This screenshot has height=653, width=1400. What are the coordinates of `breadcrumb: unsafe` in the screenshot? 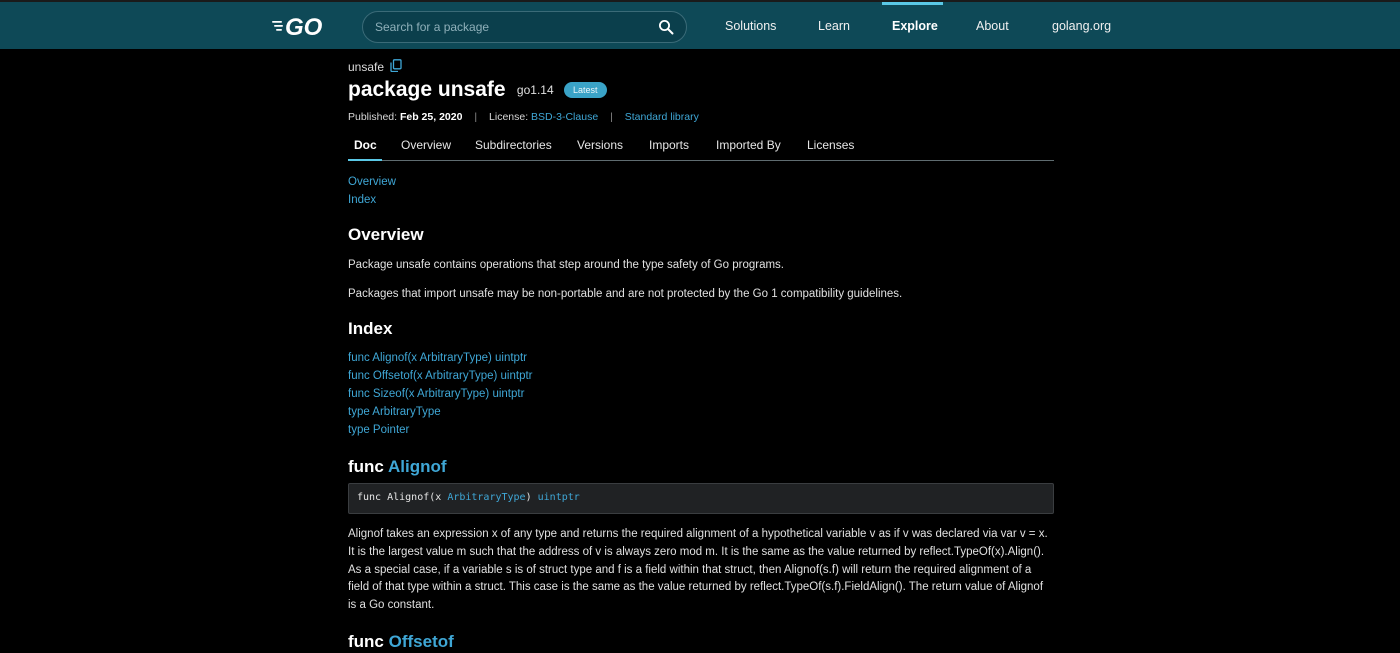 It's located at (375, 66).